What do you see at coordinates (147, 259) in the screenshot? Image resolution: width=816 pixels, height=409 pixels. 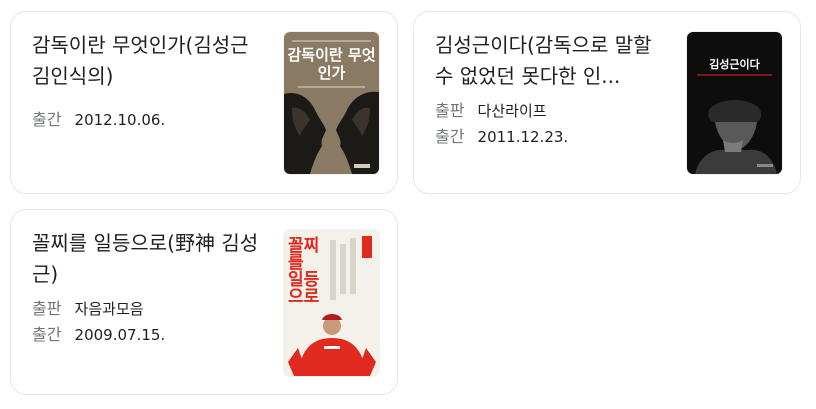 I see `book-title: 꼴찌를 일등으로(野神 김성근)` at bounding box center [147, 259].